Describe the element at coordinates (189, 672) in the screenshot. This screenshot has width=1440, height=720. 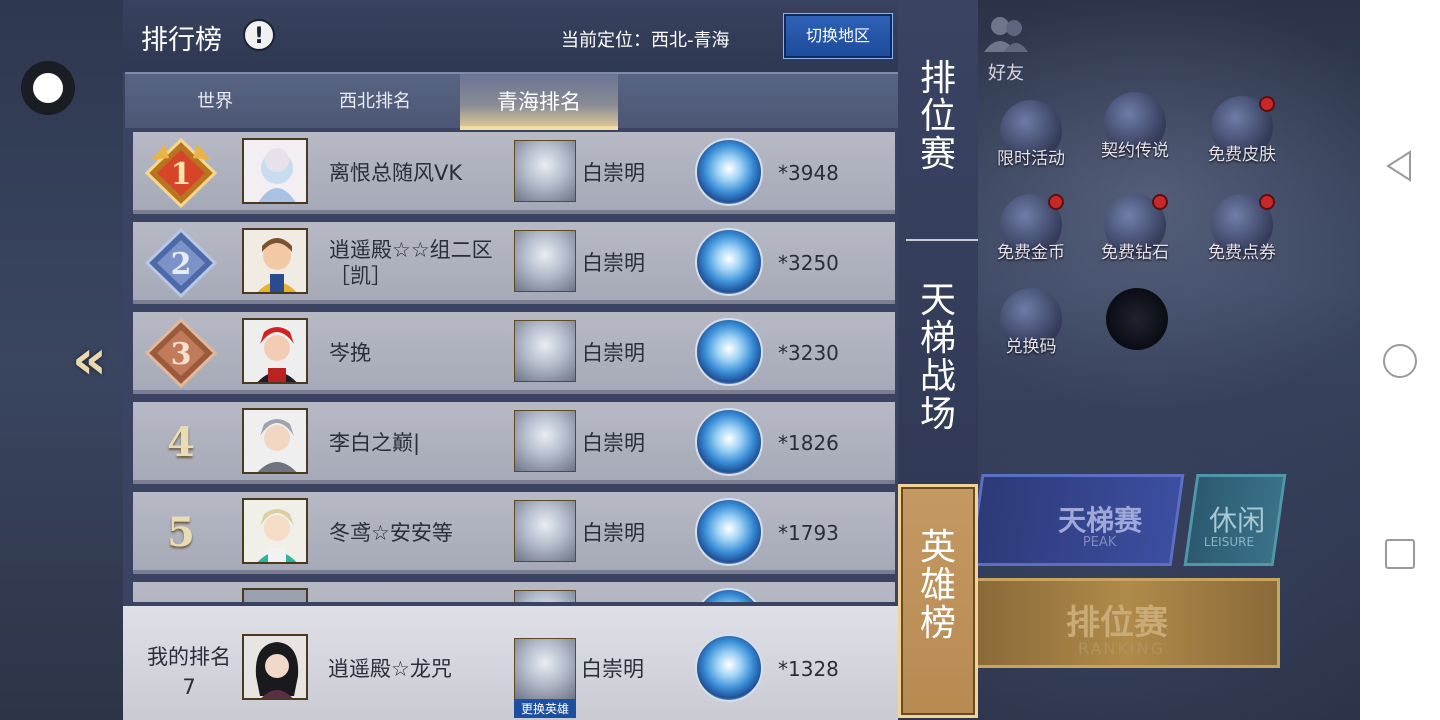
I see `my-rank-label: 我的排名 7` at that location.